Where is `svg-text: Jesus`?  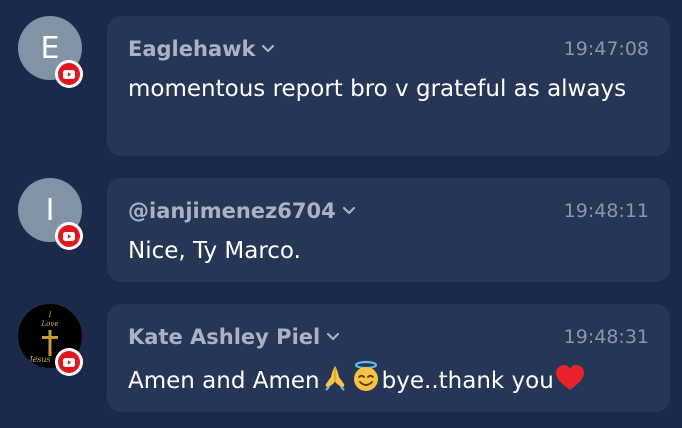
svg-text: Jesus is located at coordinates (38, 359).